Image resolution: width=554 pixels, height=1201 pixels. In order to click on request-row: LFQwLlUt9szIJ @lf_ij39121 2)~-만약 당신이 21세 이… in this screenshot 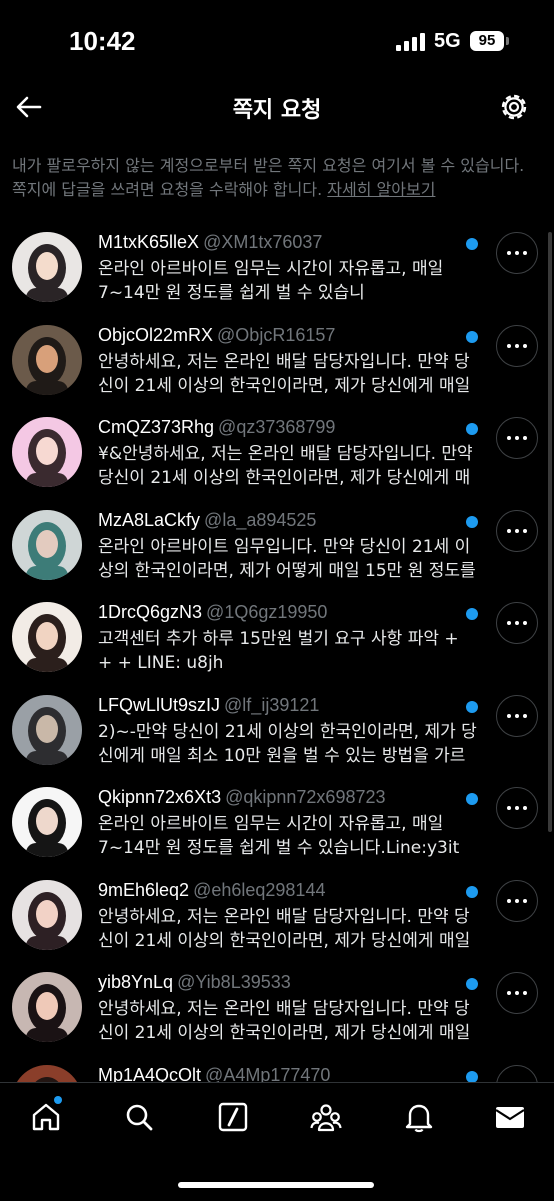, I will do `click(277, 735)`.